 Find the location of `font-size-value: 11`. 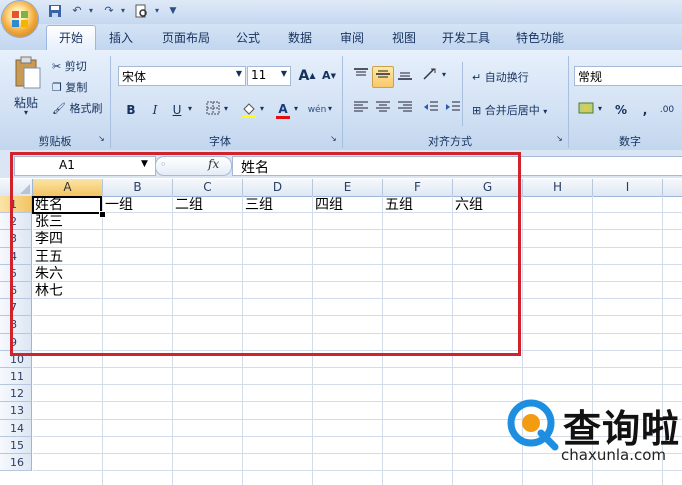

font-size-value: 11 is located at coordinates (259, 75).